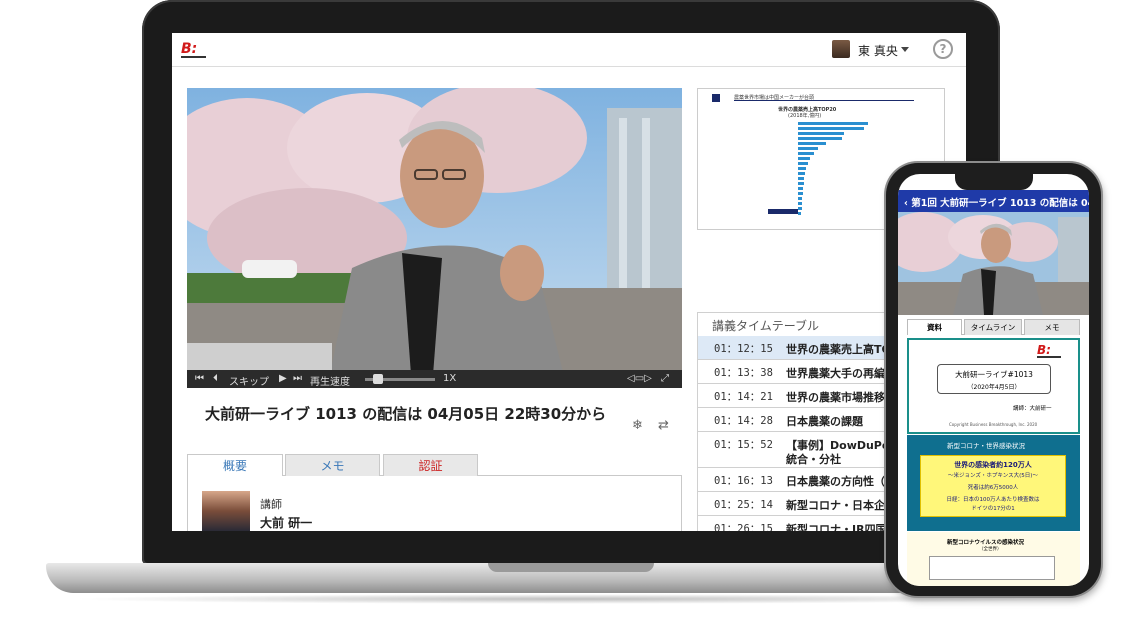 The width and height of the screenshot is (1140, 621). What do you see at coordinates (569, 50) in the screenshot?
I see `app-header: B: 東 真央 ?` at bounding box center [569, 50].